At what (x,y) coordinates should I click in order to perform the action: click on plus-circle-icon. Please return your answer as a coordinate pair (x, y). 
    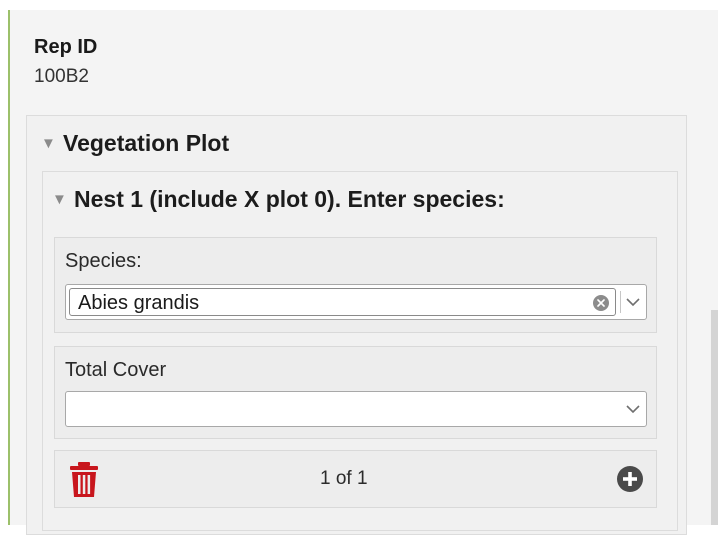
    Looking at the image, I should click on (630, 479).